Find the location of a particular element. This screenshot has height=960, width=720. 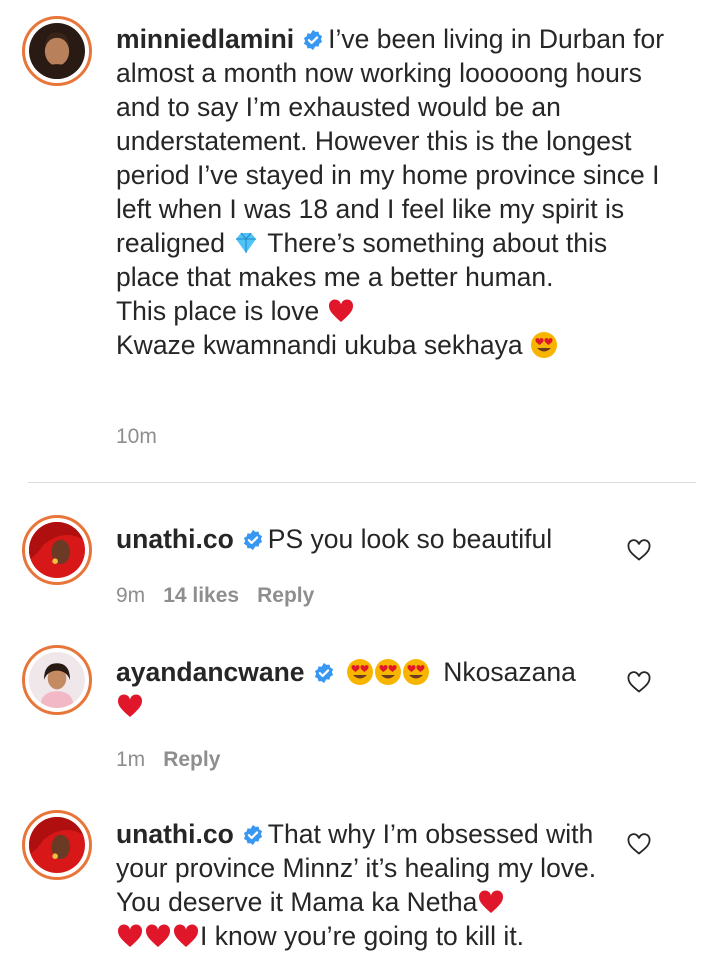

caption-text-3: This place is love is located at coordinates (218, 311).